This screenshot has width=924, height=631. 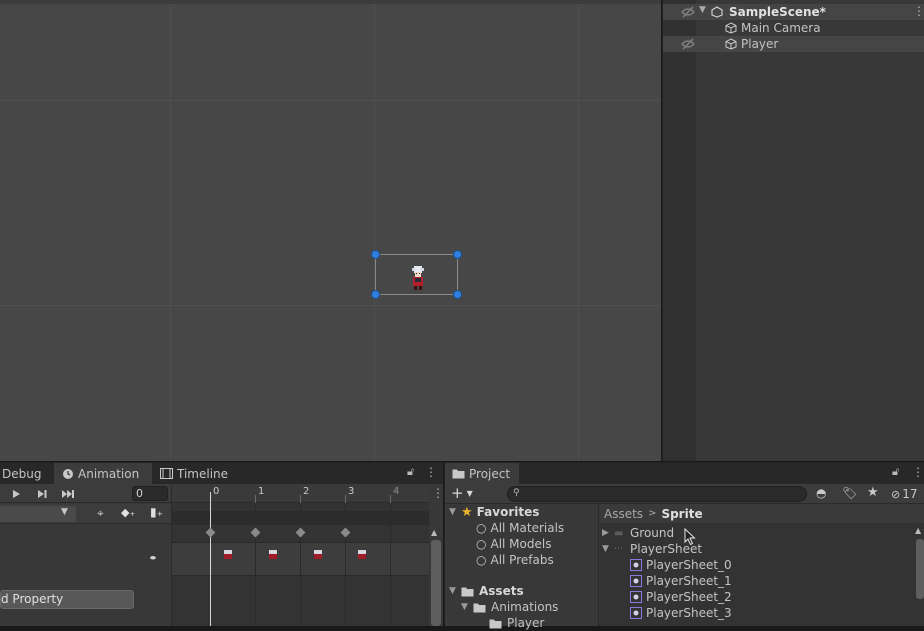 What do you see at coordinates (515, 560) in the screenshot?
I see `tree-item-all-prefabs: ○ All Prefabs` at bounding box center [515, 560].